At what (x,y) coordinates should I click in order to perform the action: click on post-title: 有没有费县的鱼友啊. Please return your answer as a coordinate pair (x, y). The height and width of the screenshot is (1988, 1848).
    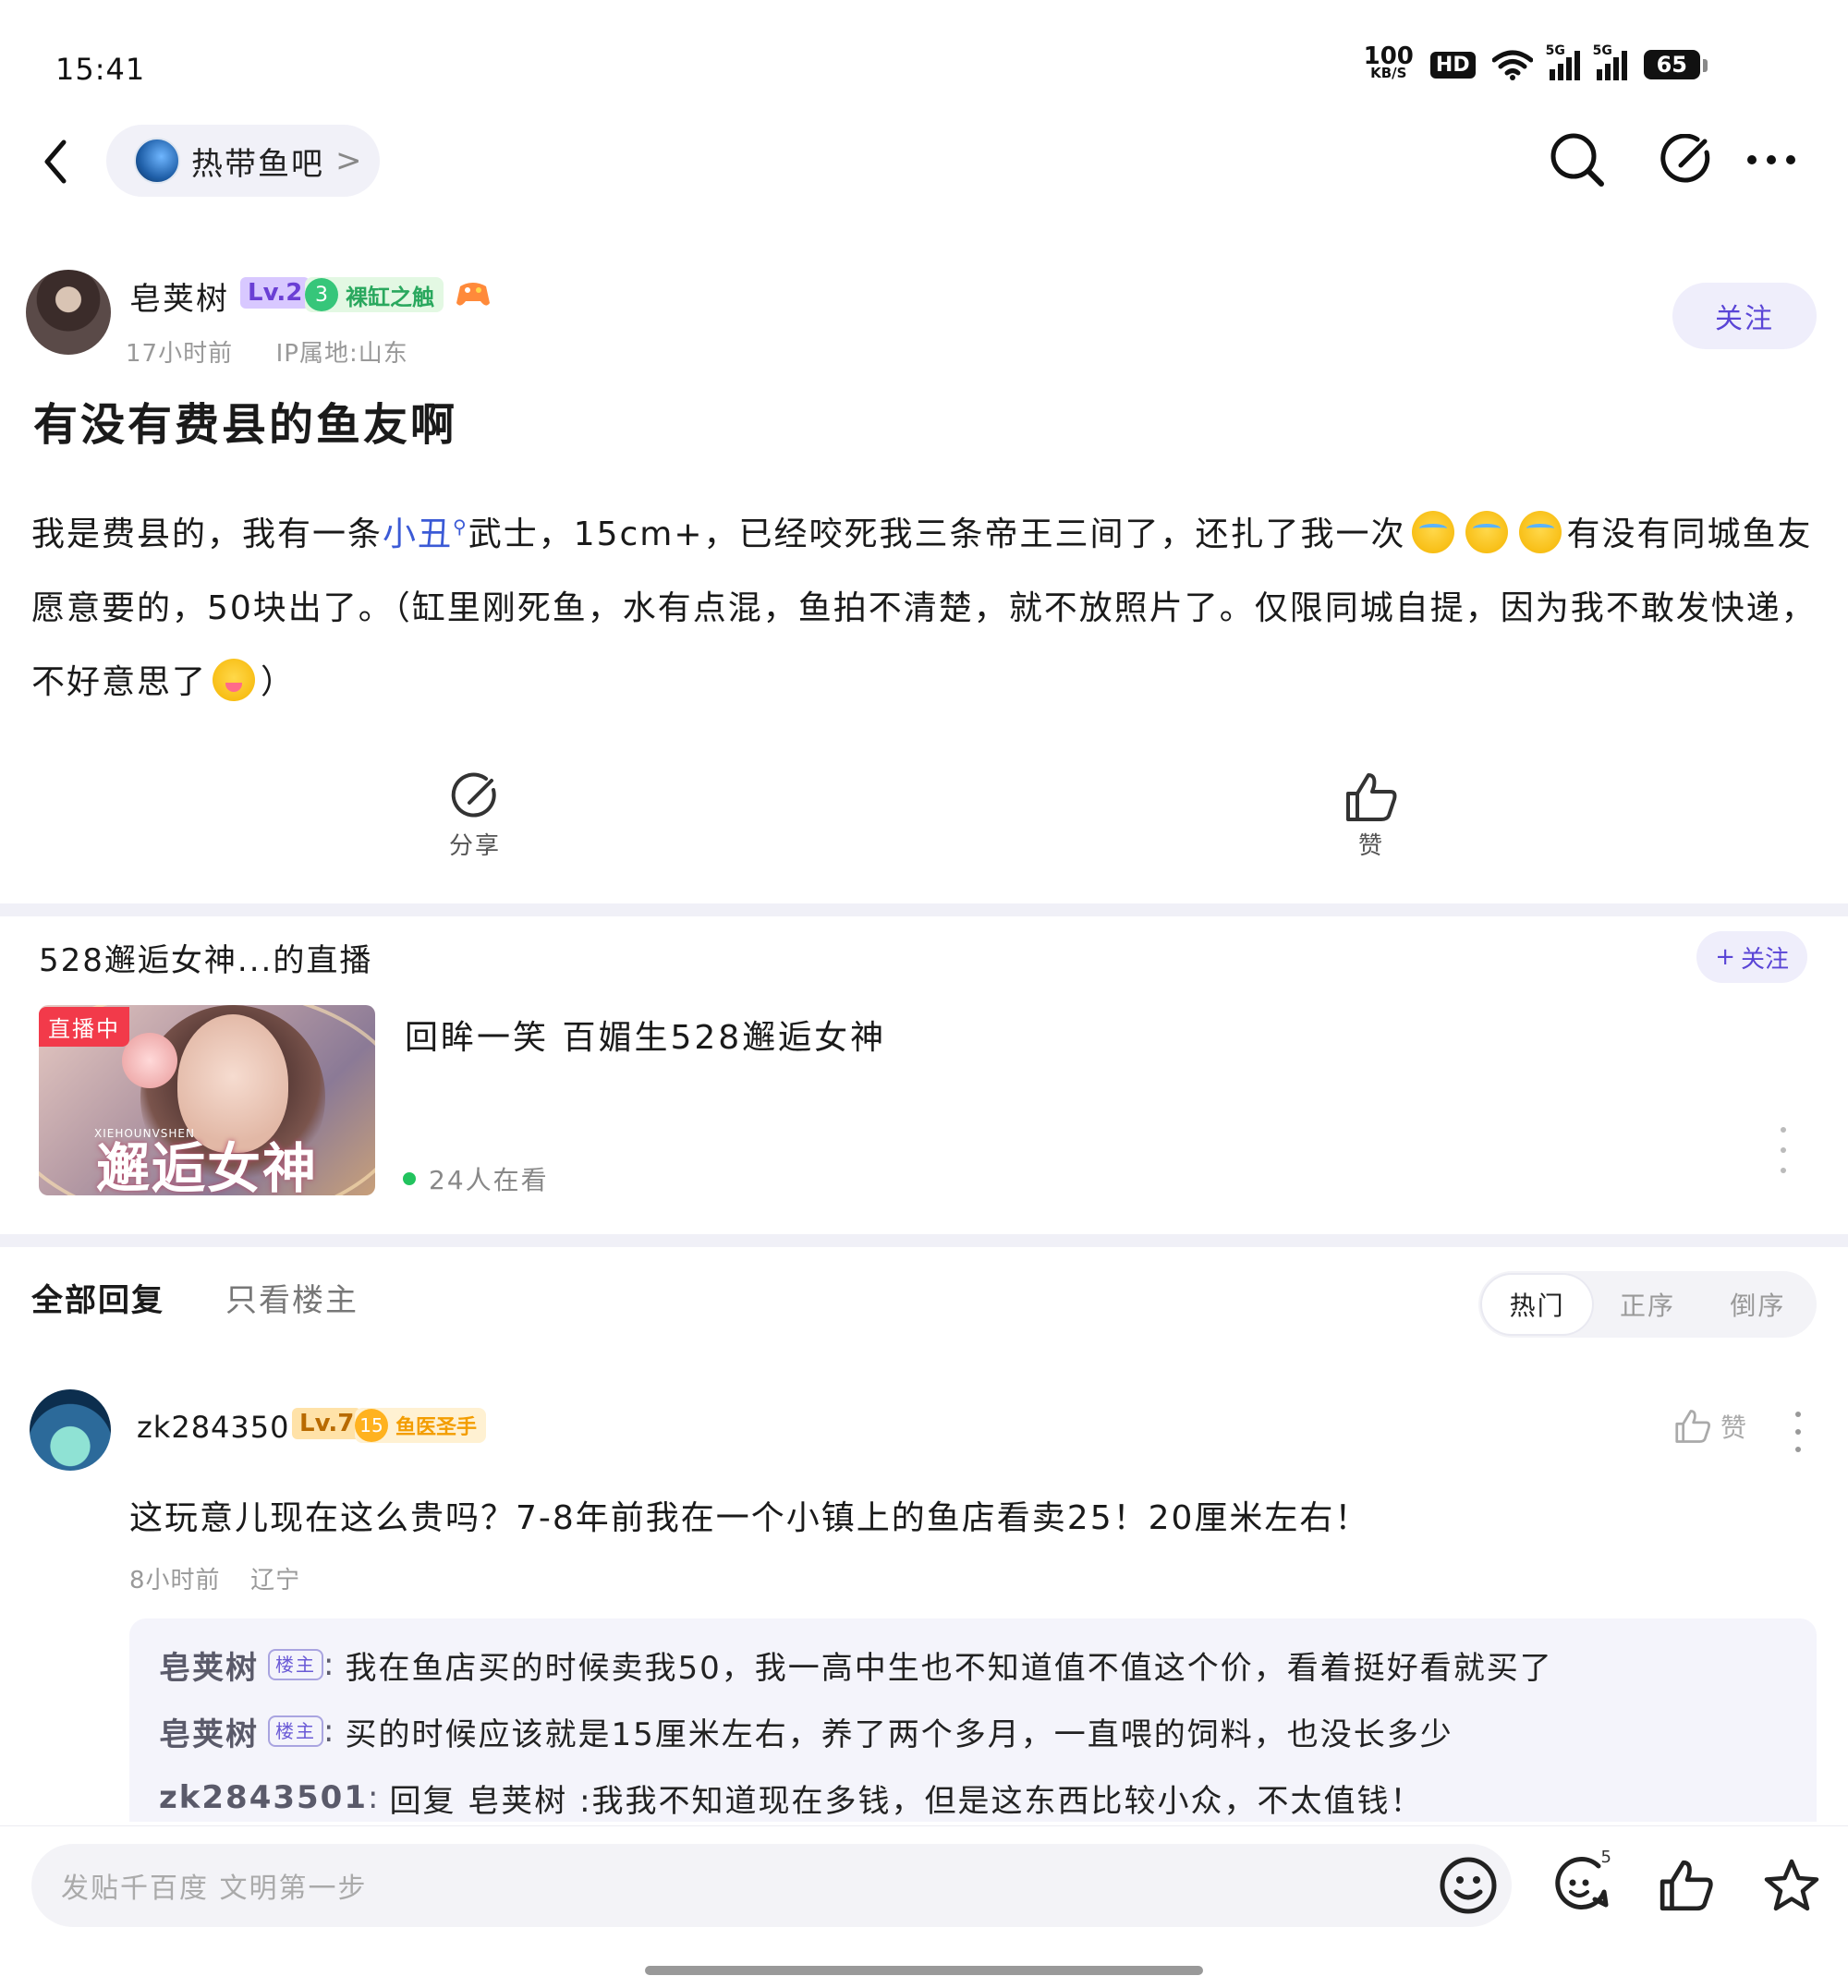
    Looking at the image, I should click on (245, 425).